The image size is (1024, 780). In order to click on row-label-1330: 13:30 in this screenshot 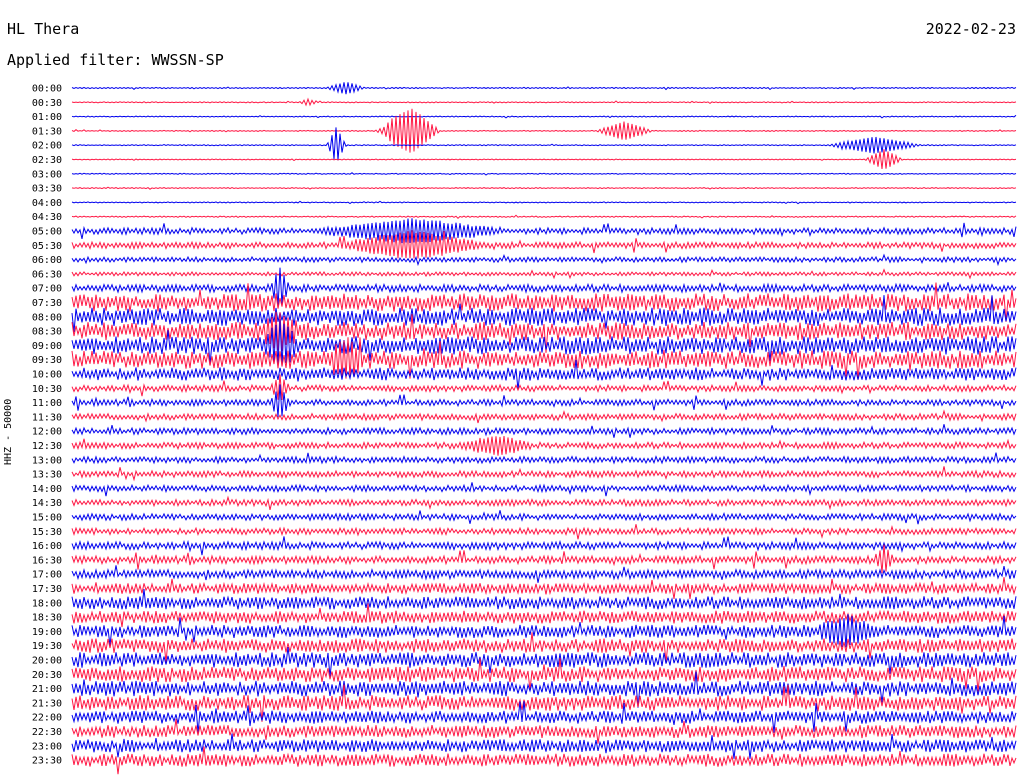, I will do `click(47, 475)`.